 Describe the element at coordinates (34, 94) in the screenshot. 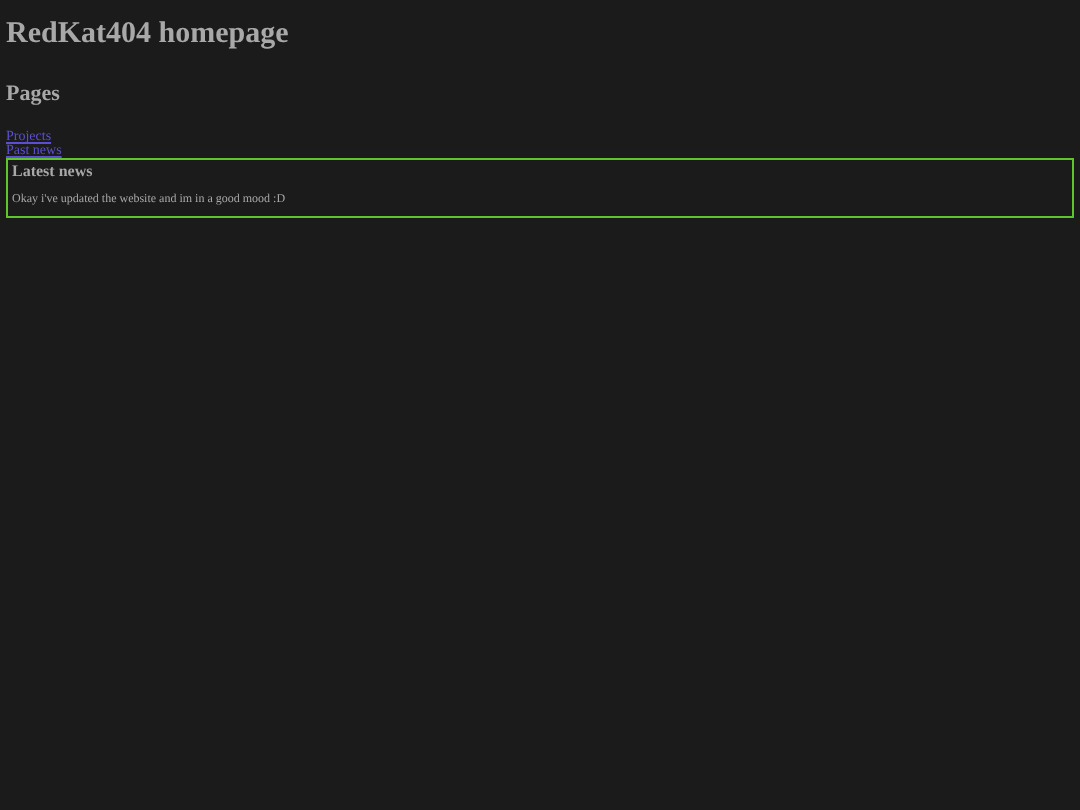

I see `section-heading: Pages` at that location.